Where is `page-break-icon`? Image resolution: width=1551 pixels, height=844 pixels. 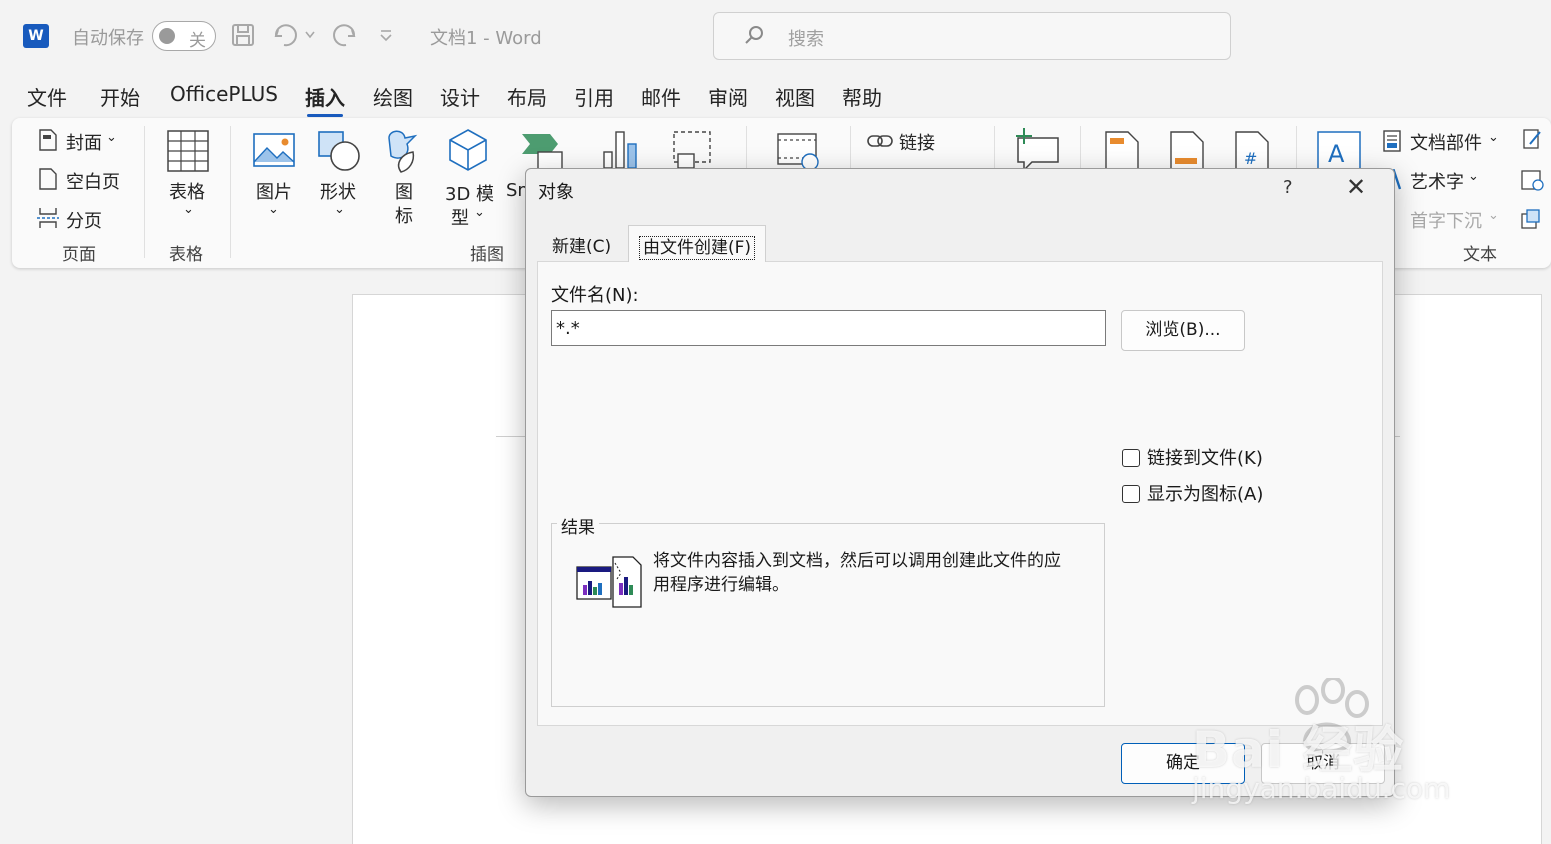
page-break-icon is located at coordinates (48, 218).